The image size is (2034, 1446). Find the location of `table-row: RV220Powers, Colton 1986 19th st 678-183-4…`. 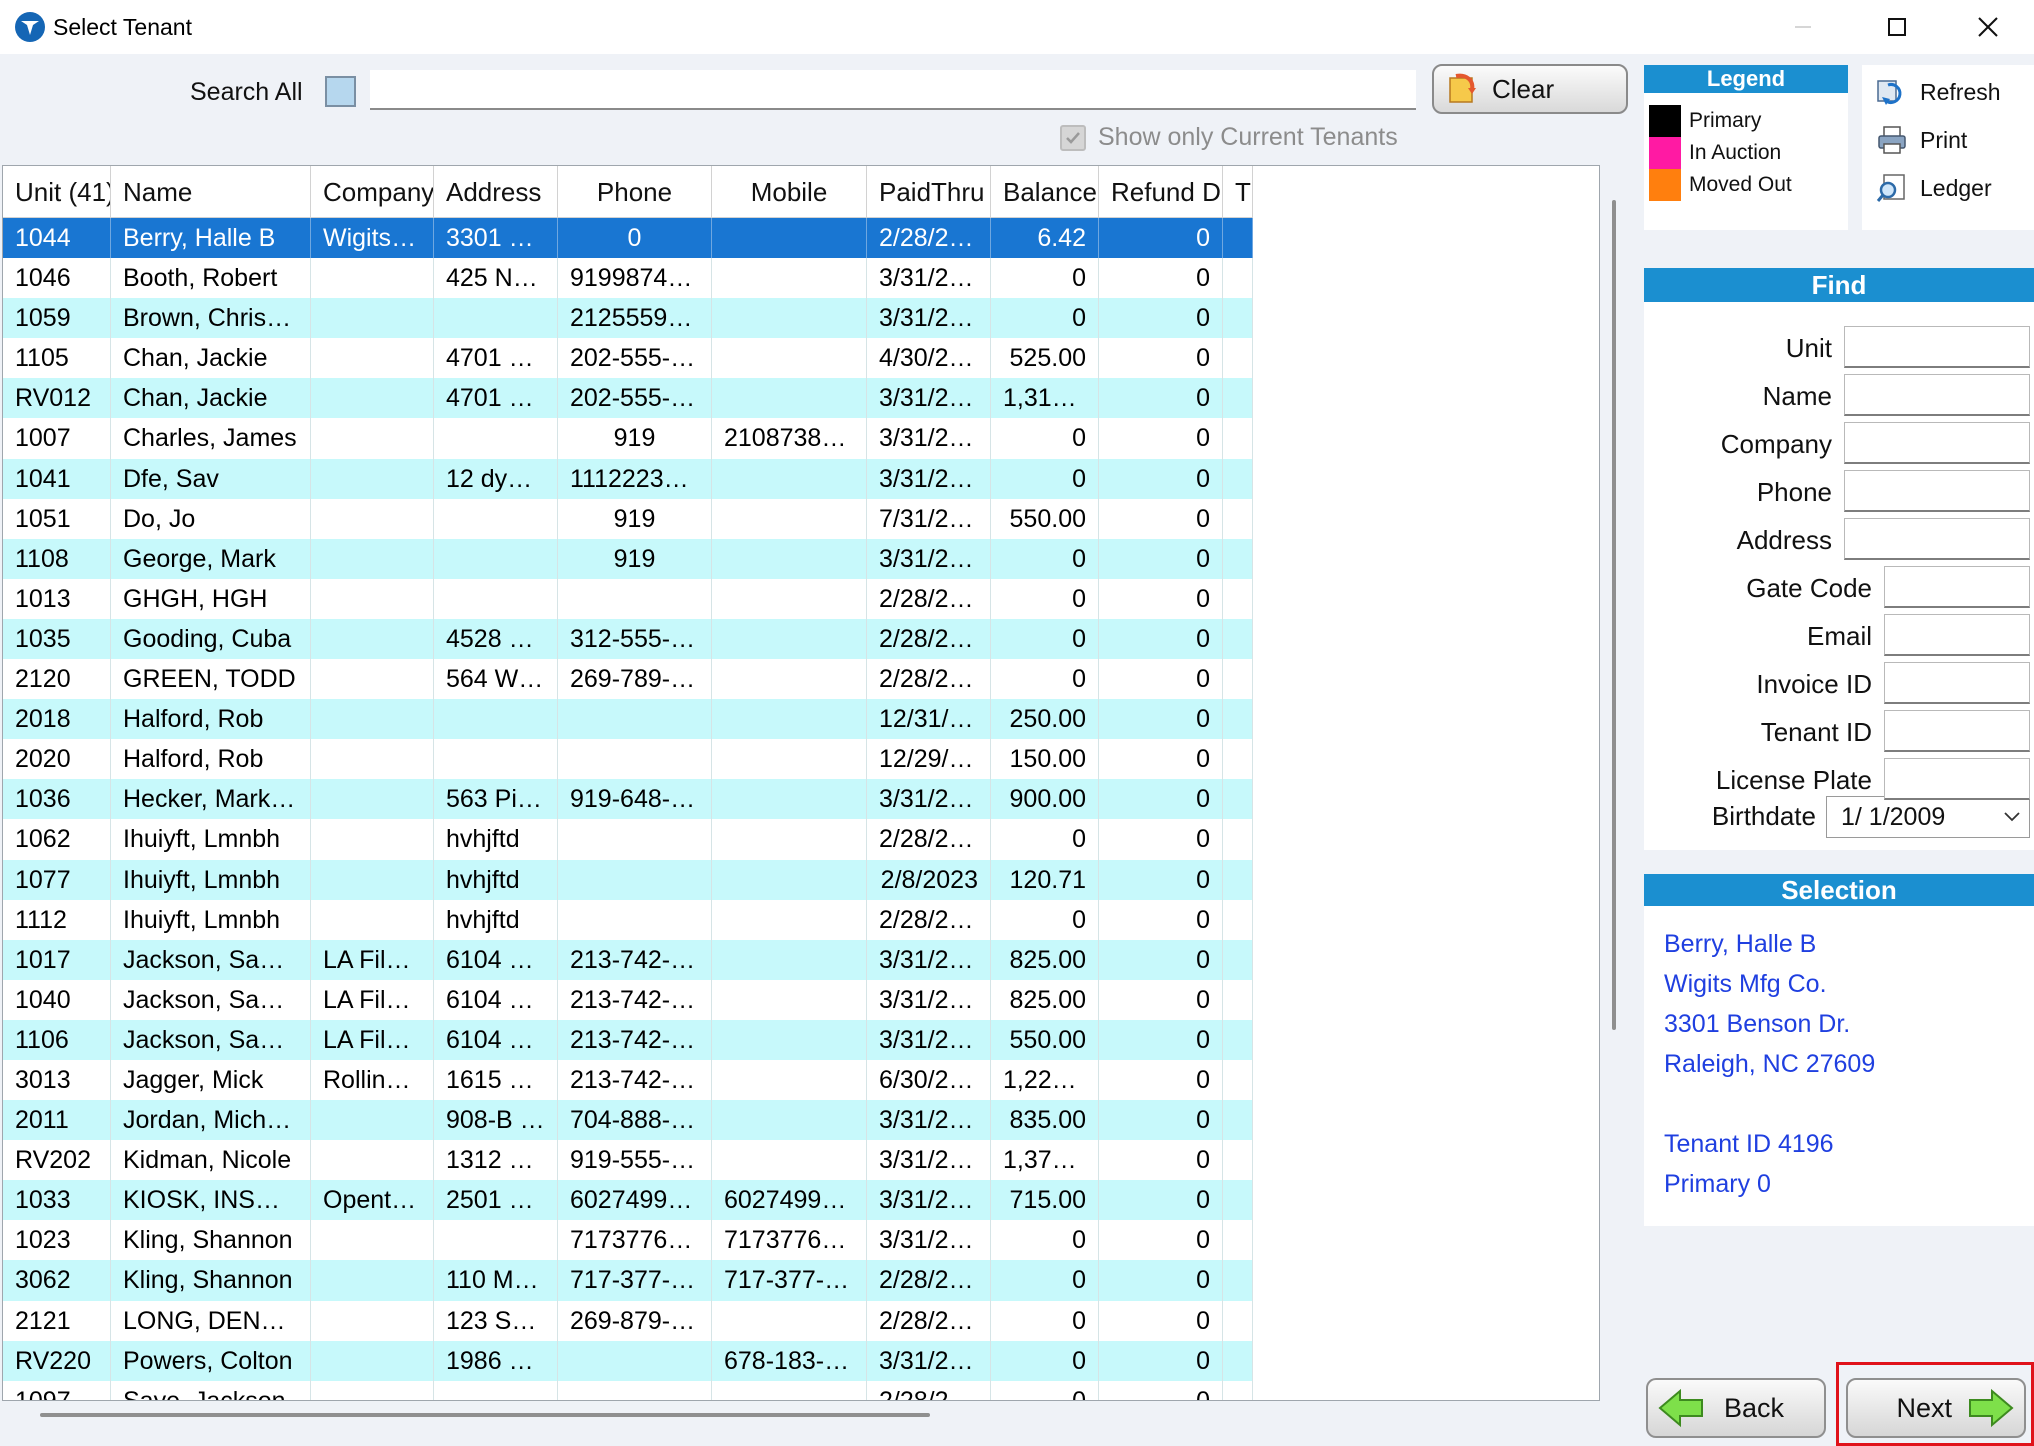

table-row: RV220Powers, Colton 1986 19th st 678-183-4… is located at coordinates (628, 1360).